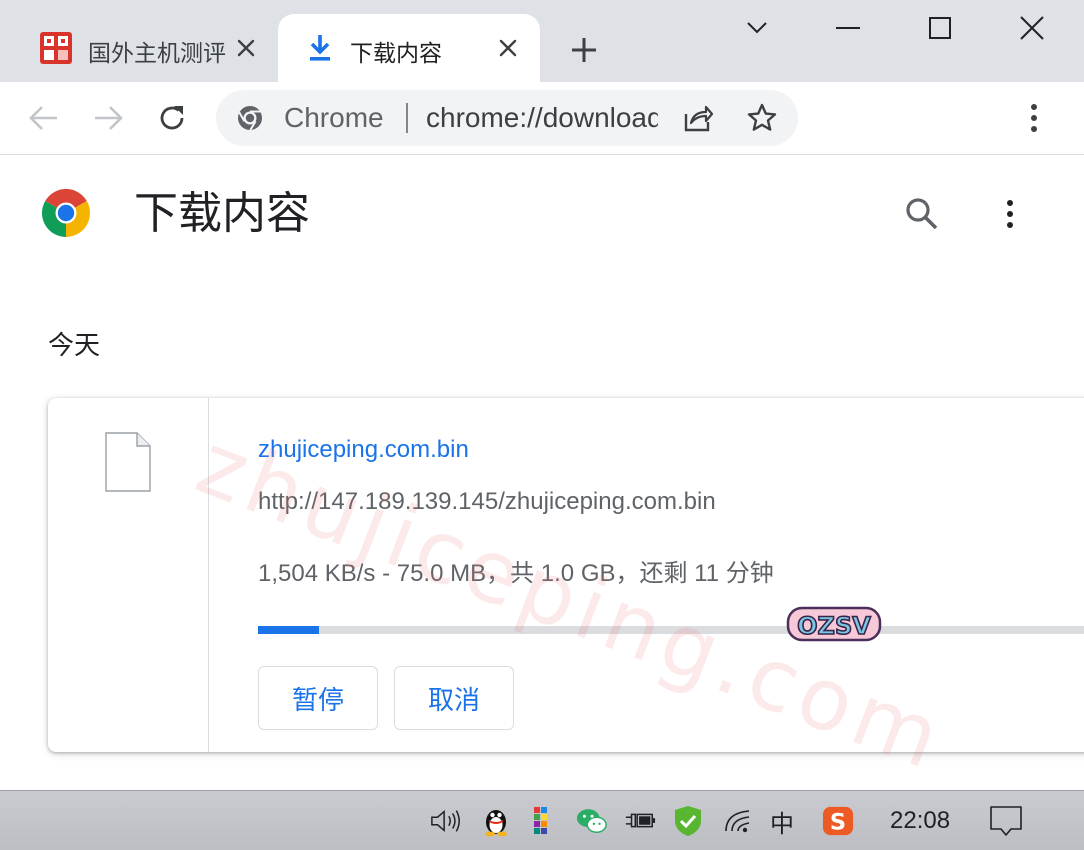 This screenshot has width=1084, height=850. Describe the element at coordinates (250, 118) in the screenshot. I see `chrome-icon` at that location.